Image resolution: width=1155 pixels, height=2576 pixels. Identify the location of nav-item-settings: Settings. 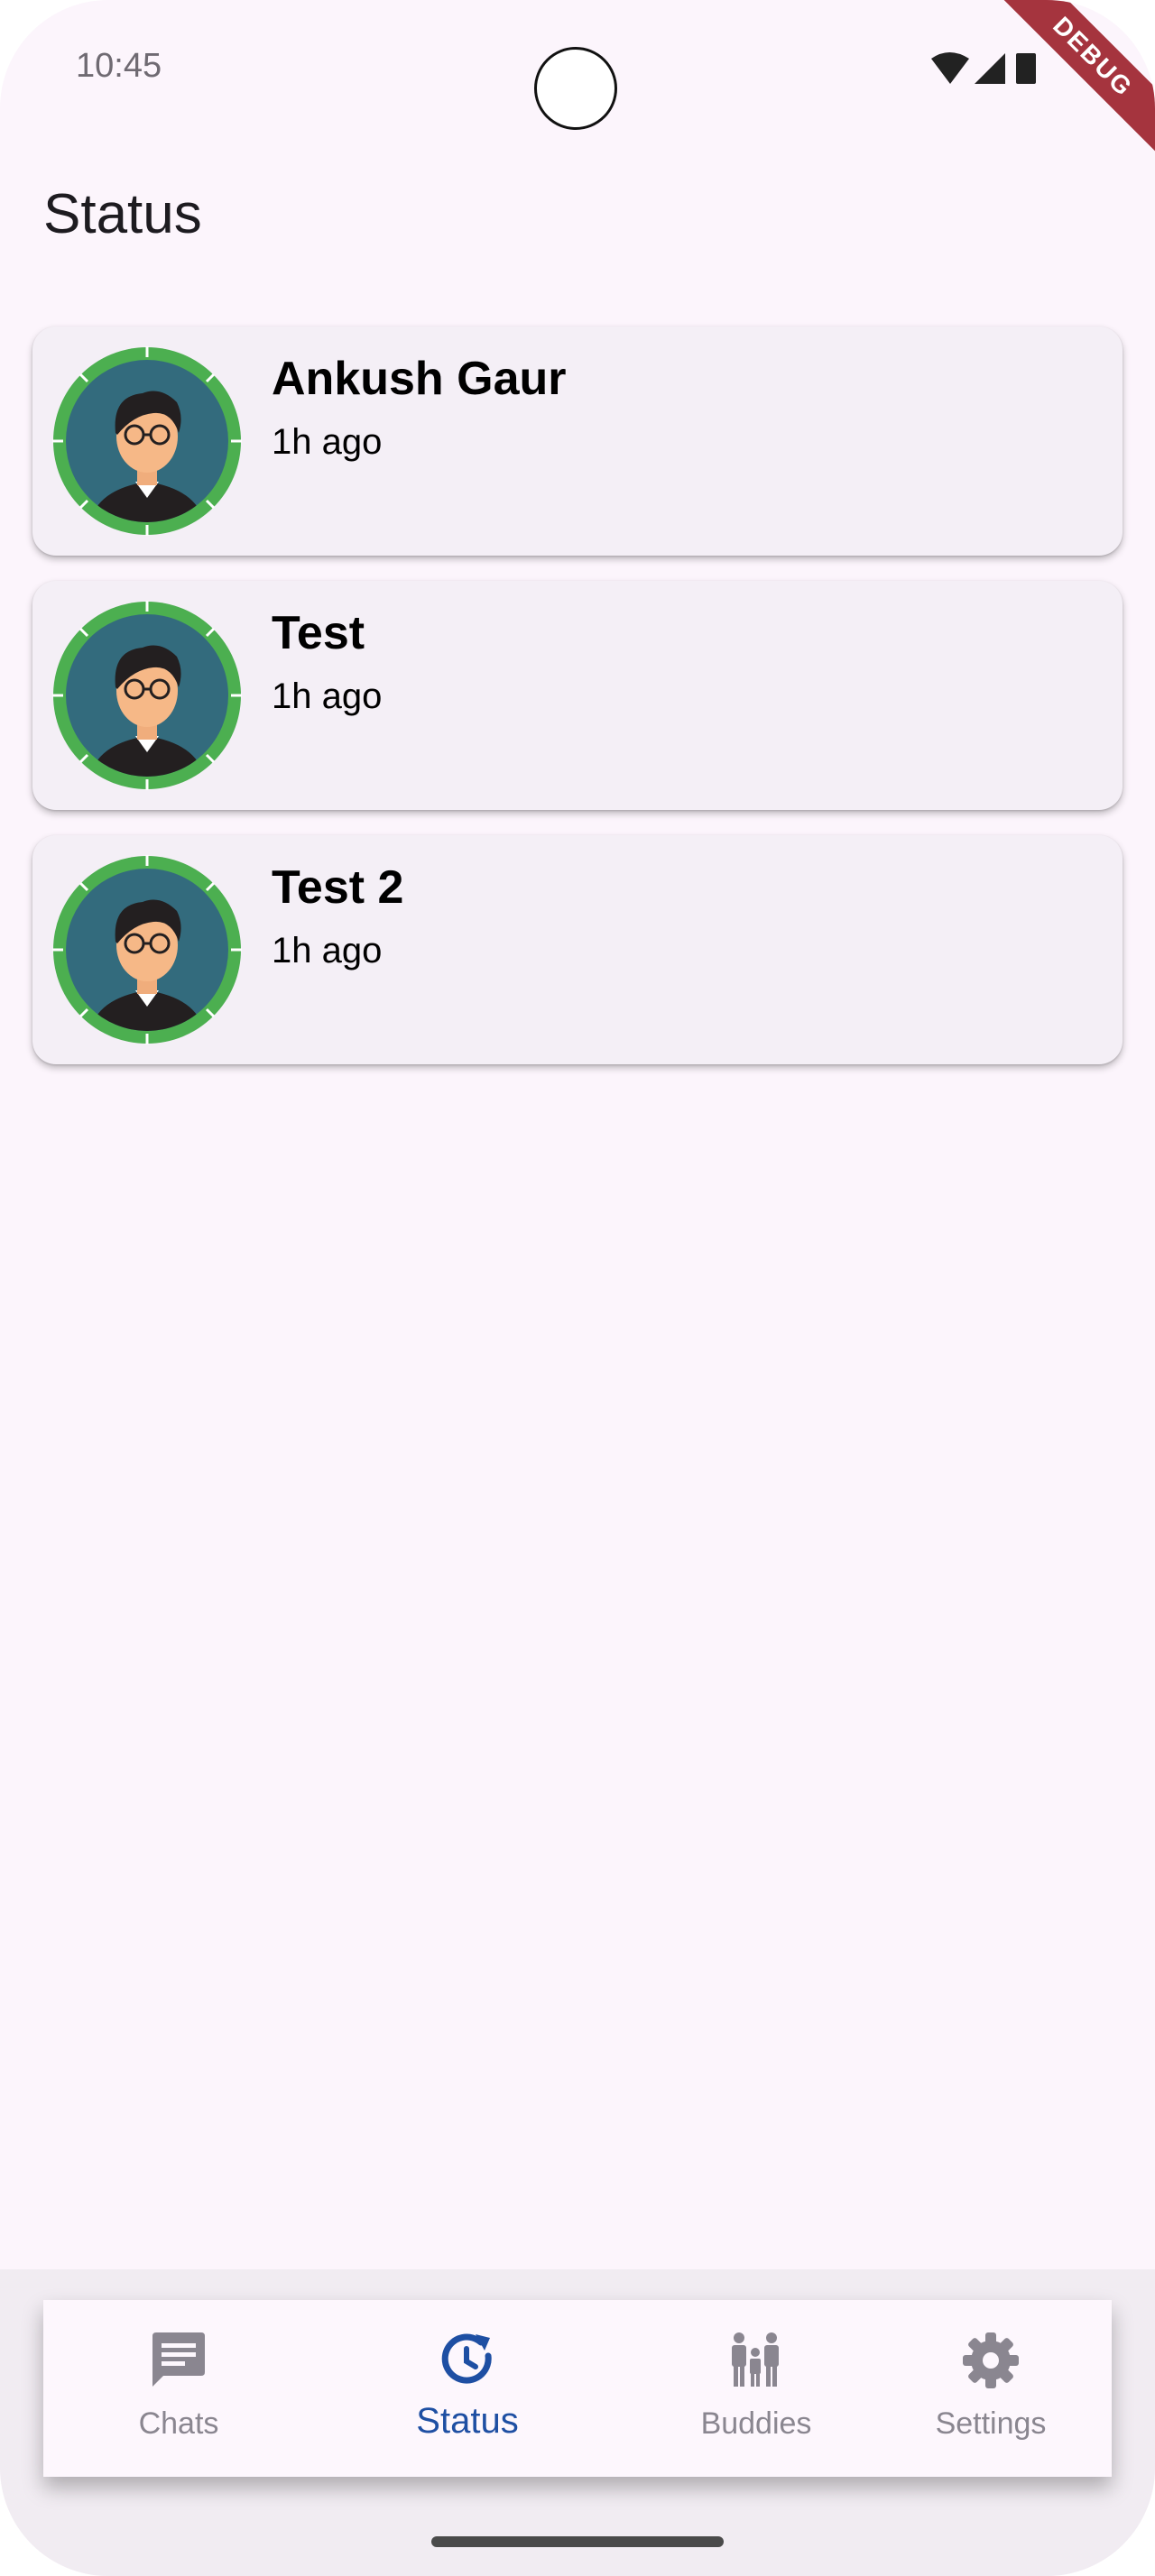
(990, 2388).